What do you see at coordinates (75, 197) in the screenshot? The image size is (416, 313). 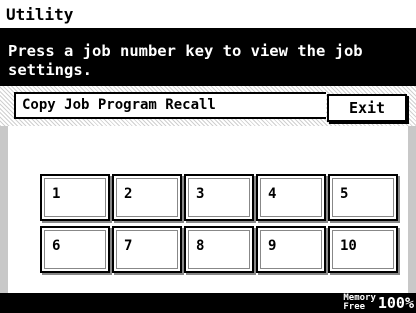 I see `job-key-1: 1` at bounding box center [75, 197].